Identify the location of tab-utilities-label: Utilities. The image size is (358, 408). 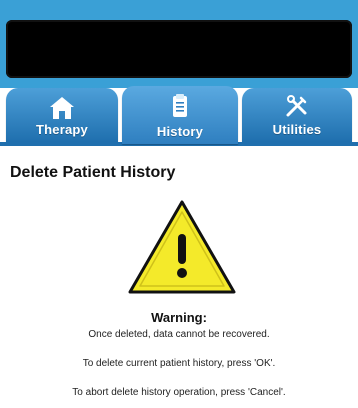
(297, 129).